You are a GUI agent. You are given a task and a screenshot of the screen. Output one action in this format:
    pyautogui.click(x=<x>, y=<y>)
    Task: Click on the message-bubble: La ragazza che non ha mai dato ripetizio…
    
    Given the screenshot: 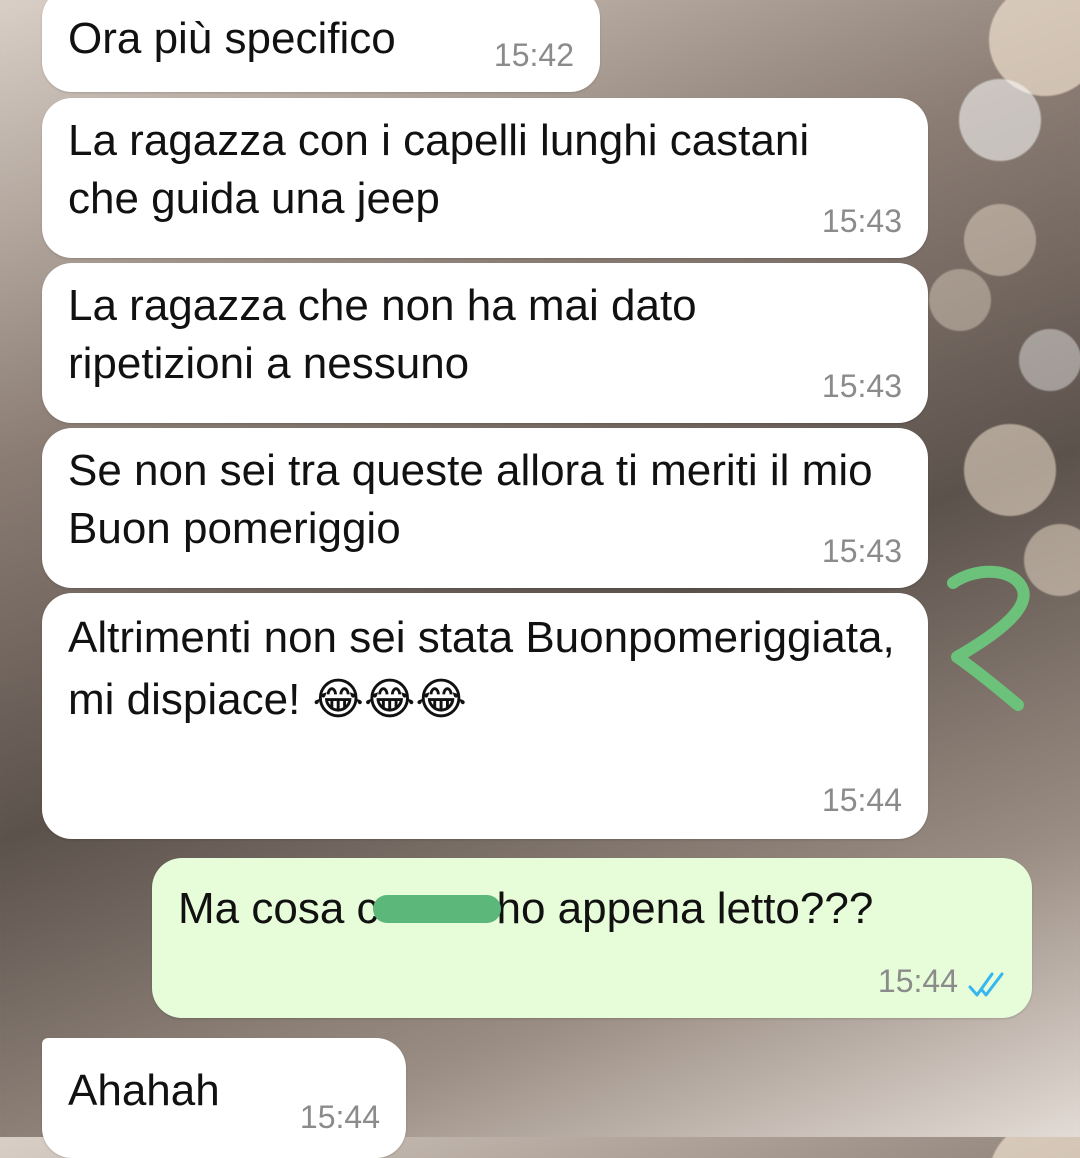 What is the action you would take?
    pyautogui.click(x=485, y=343)
    